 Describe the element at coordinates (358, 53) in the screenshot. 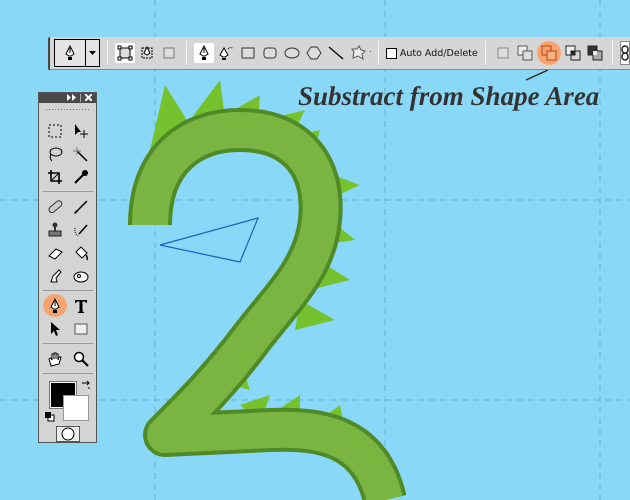

I see `blob-shape-icon` at that location.